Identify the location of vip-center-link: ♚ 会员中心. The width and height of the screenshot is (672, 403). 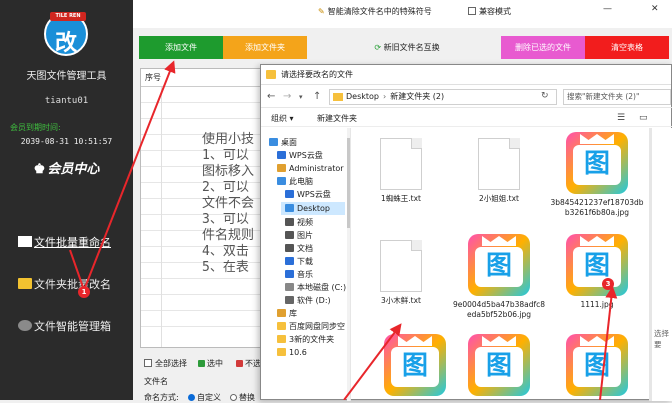
(66, 167).